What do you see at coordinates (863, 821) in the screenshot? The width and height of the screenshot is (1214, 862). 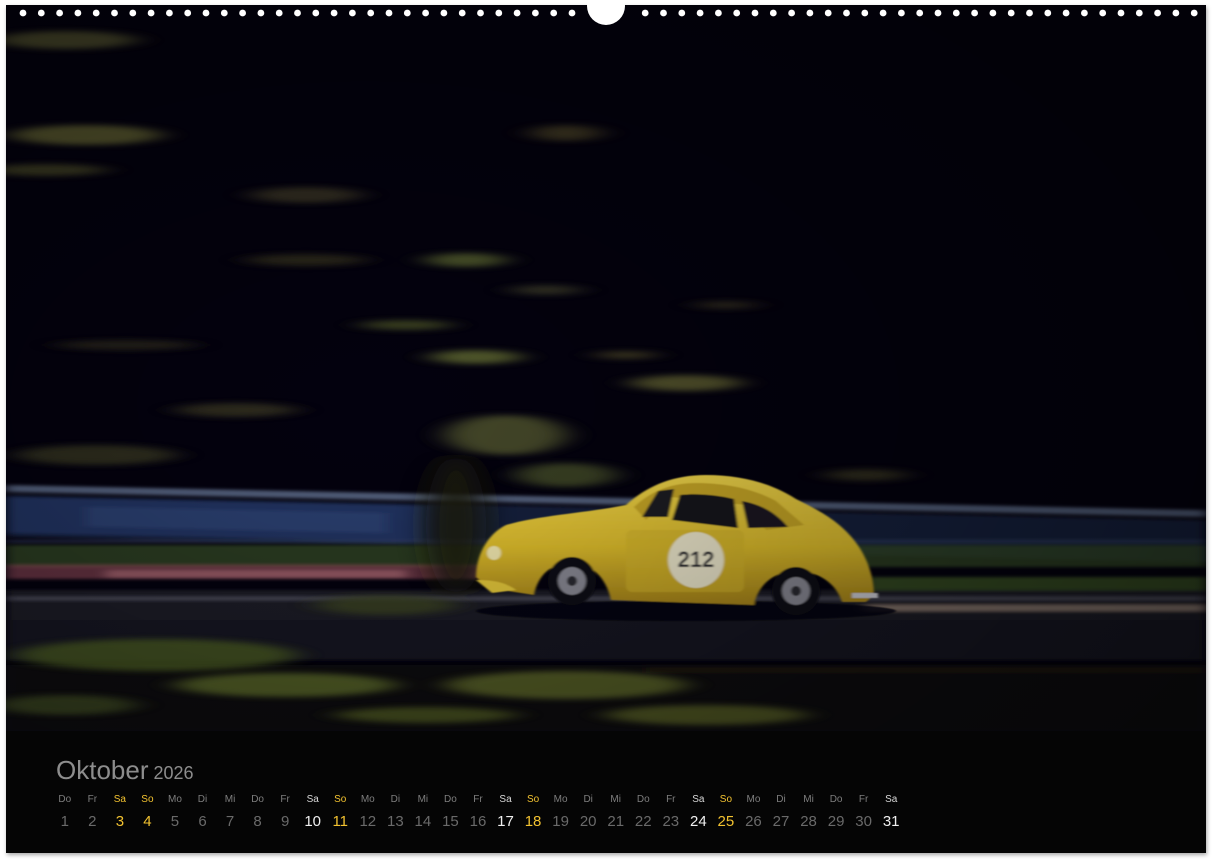 I see `date-number: 30` at bounding box center [863, 821].